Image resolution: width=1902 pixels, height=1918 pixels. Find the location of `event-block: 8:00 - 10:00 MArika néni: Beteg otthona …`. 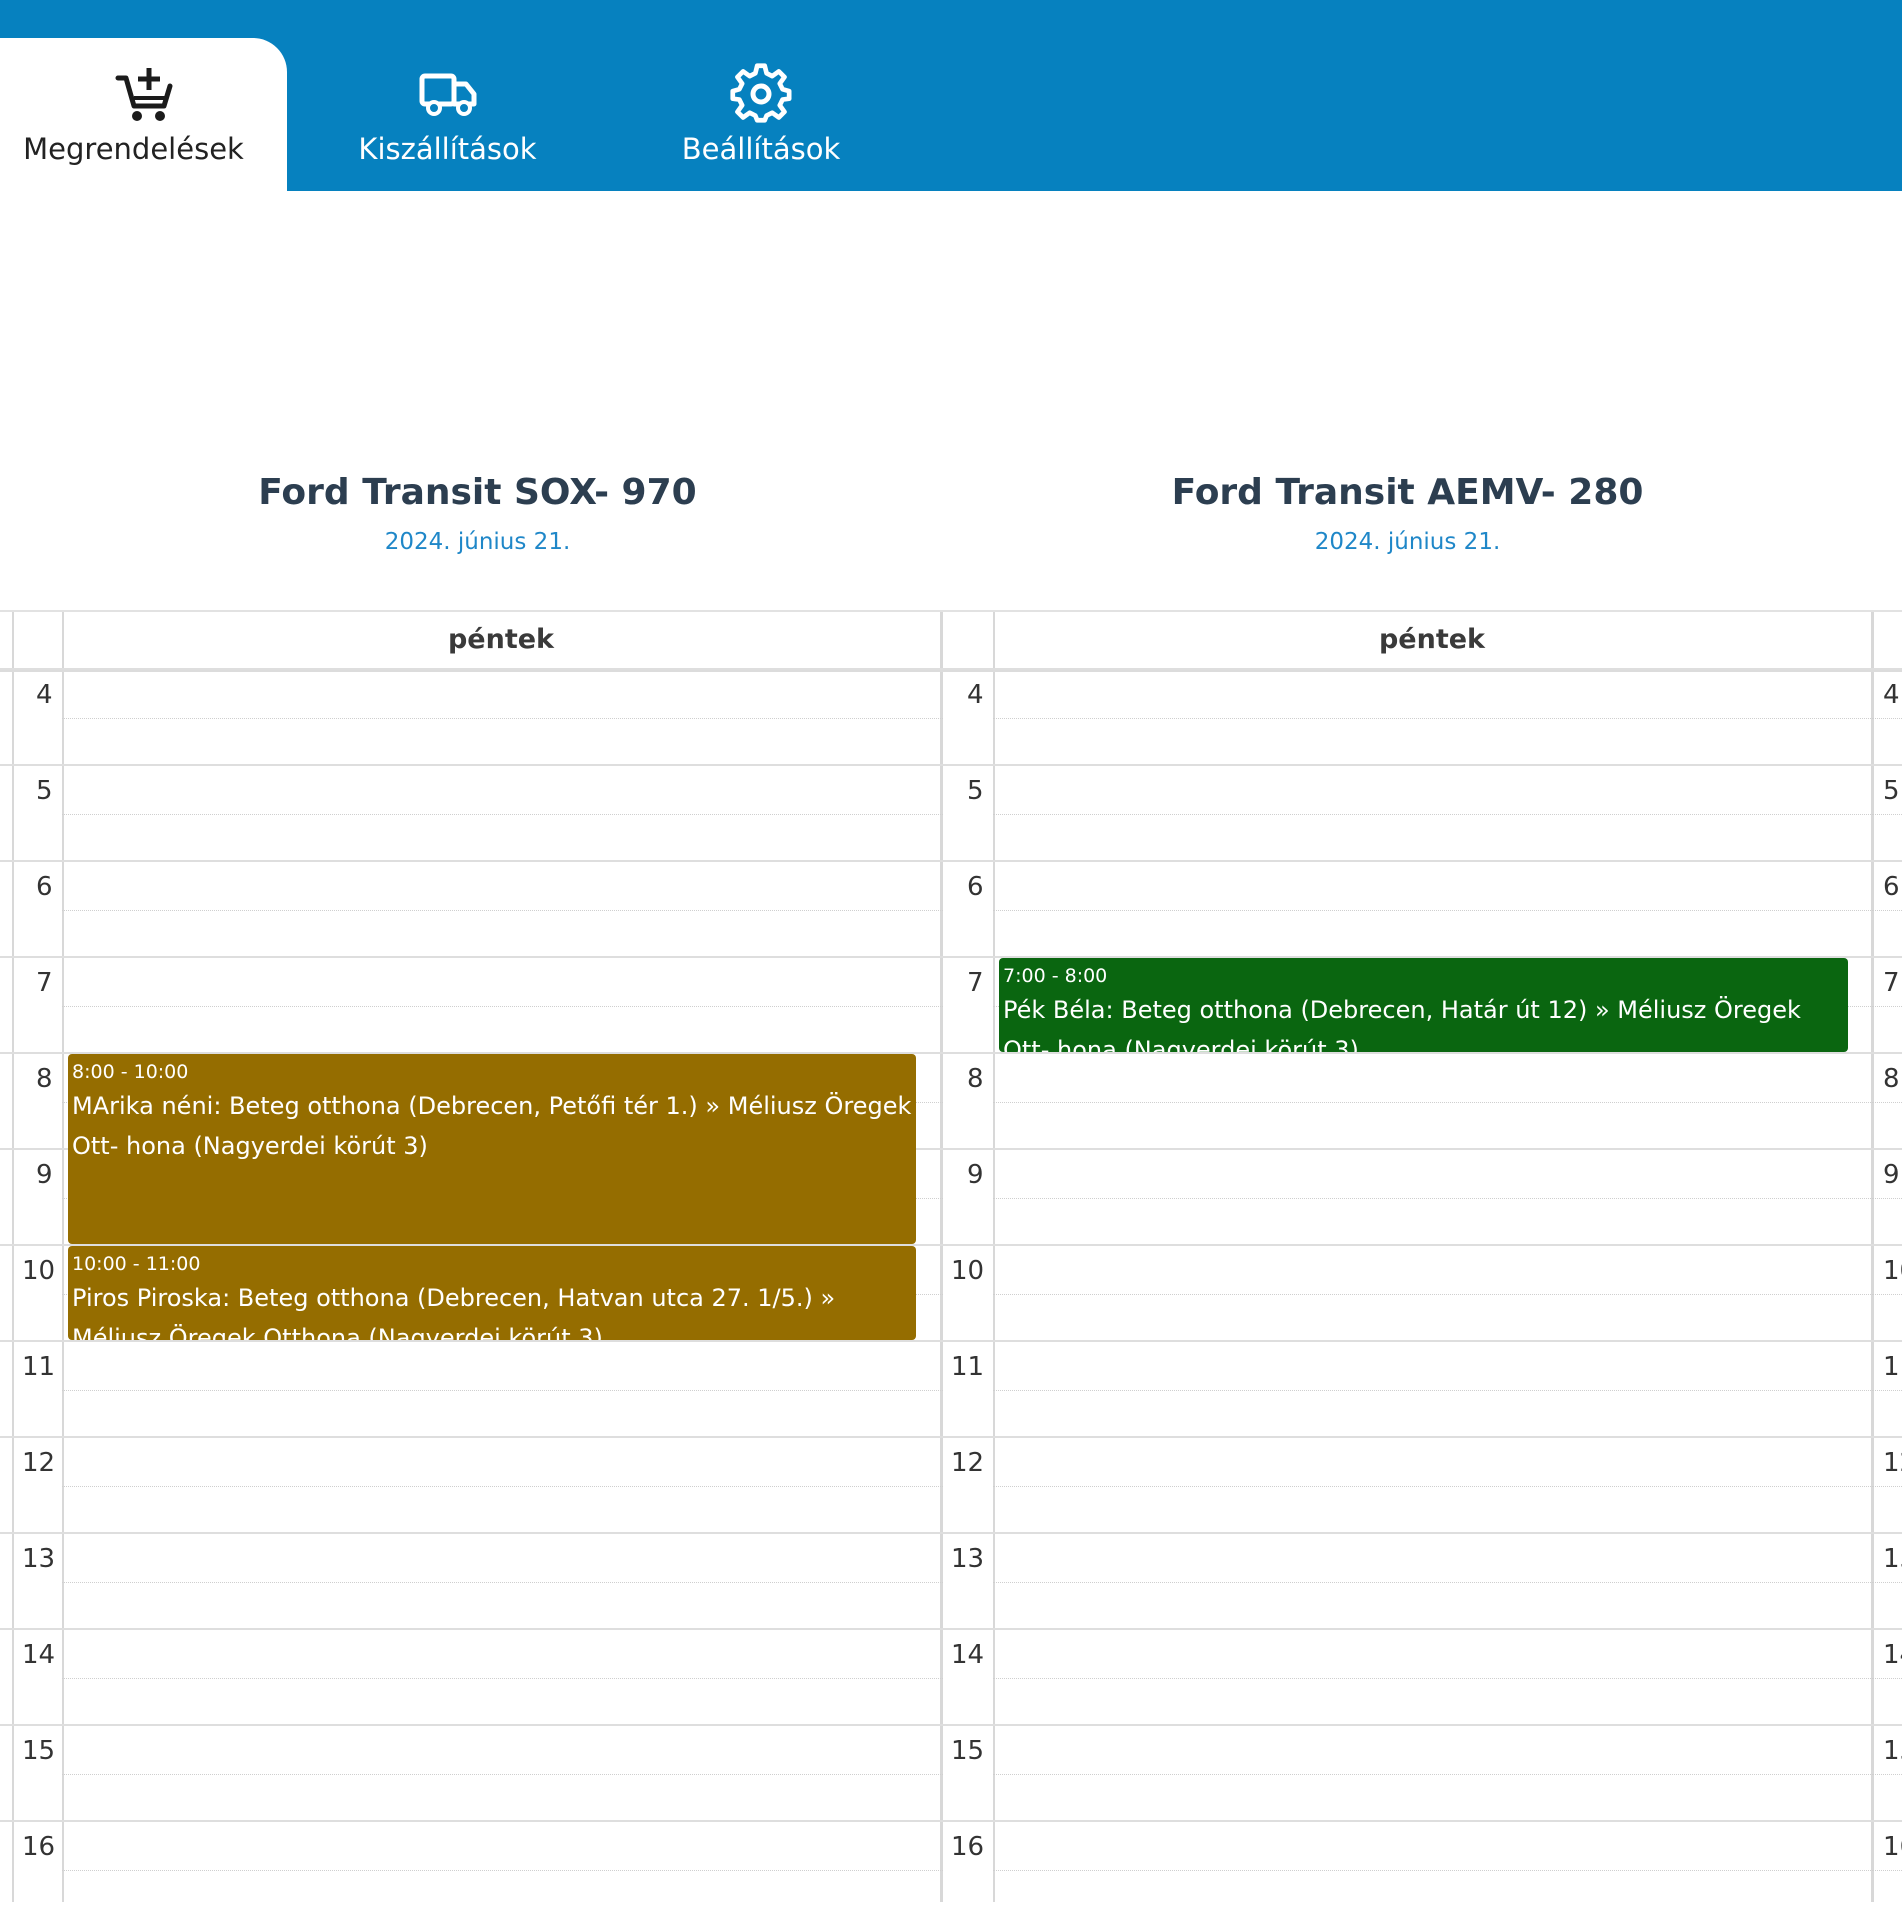

event-block: 8:00 - 10:00 MArika néni: Beteg otthona … is located at coordinates (492, 1149).